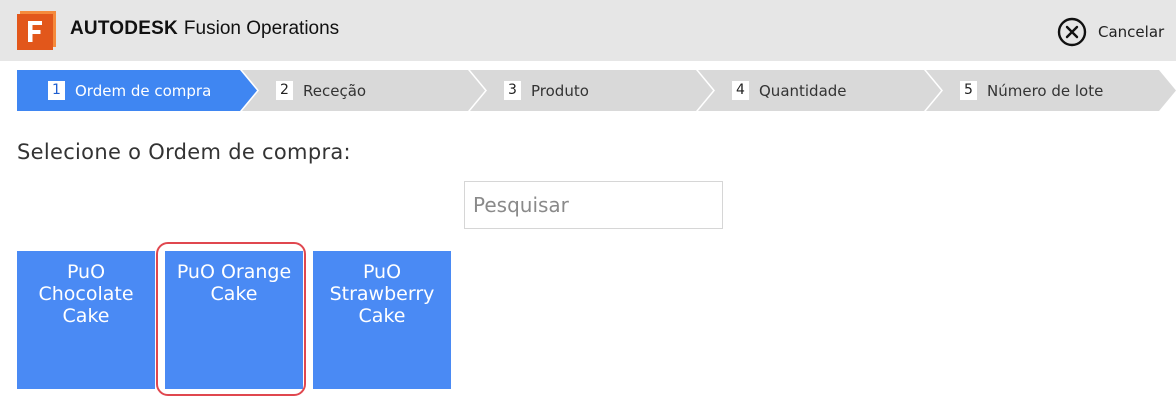  What do you see at coordinates (143, 90) in the screenshot?
I see `step-label: Ordem de compra` at bounding box center [143, 90].